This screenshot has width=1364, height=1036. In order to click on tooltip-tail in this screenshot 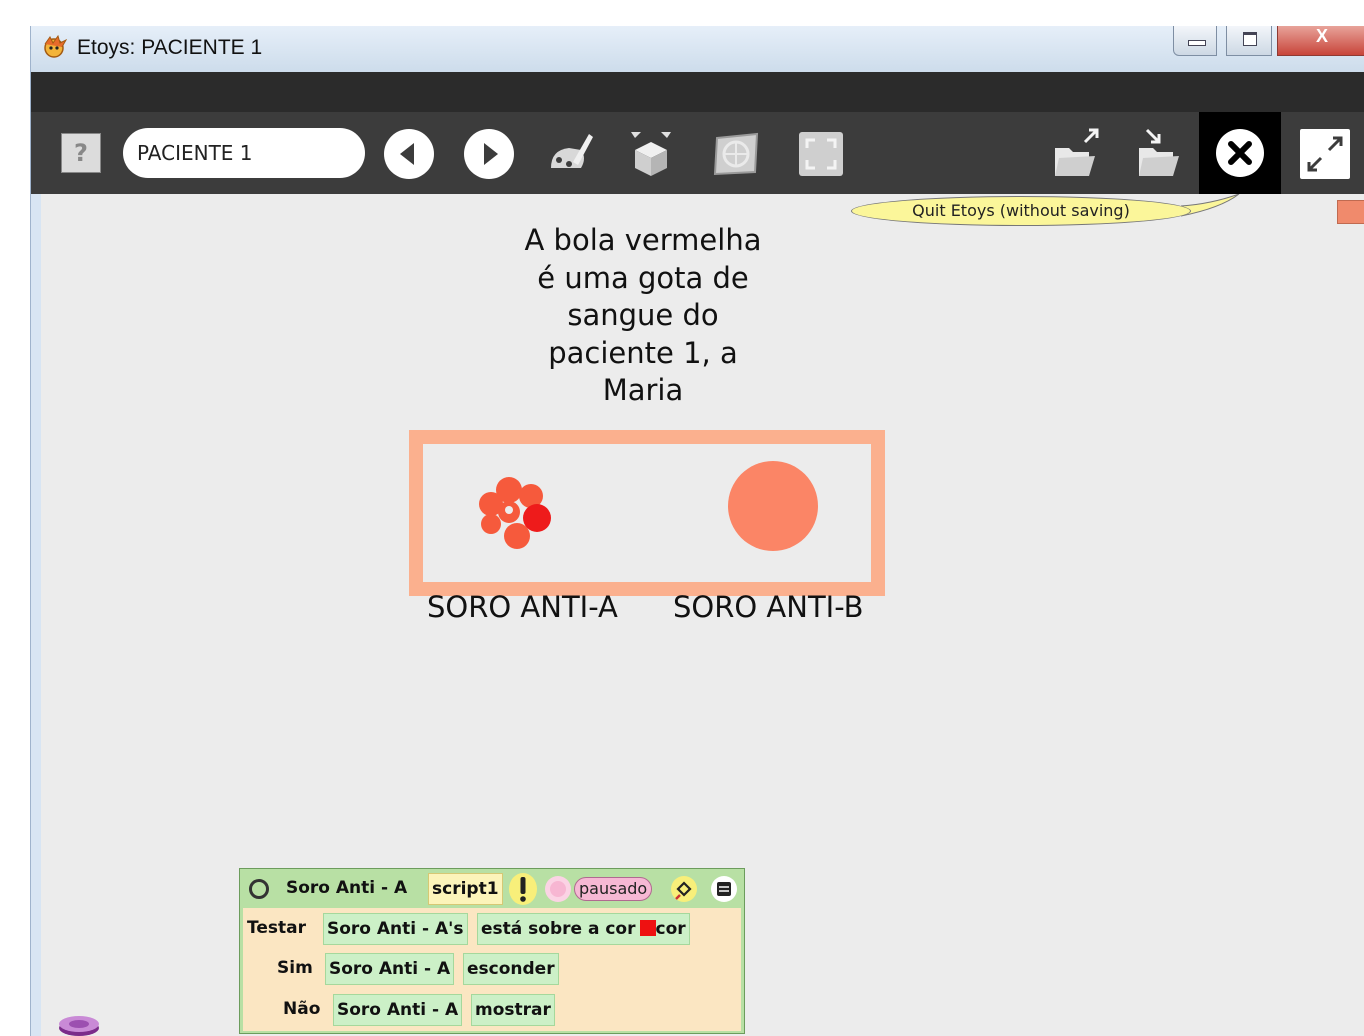, I will do `click(1210, 205)`.